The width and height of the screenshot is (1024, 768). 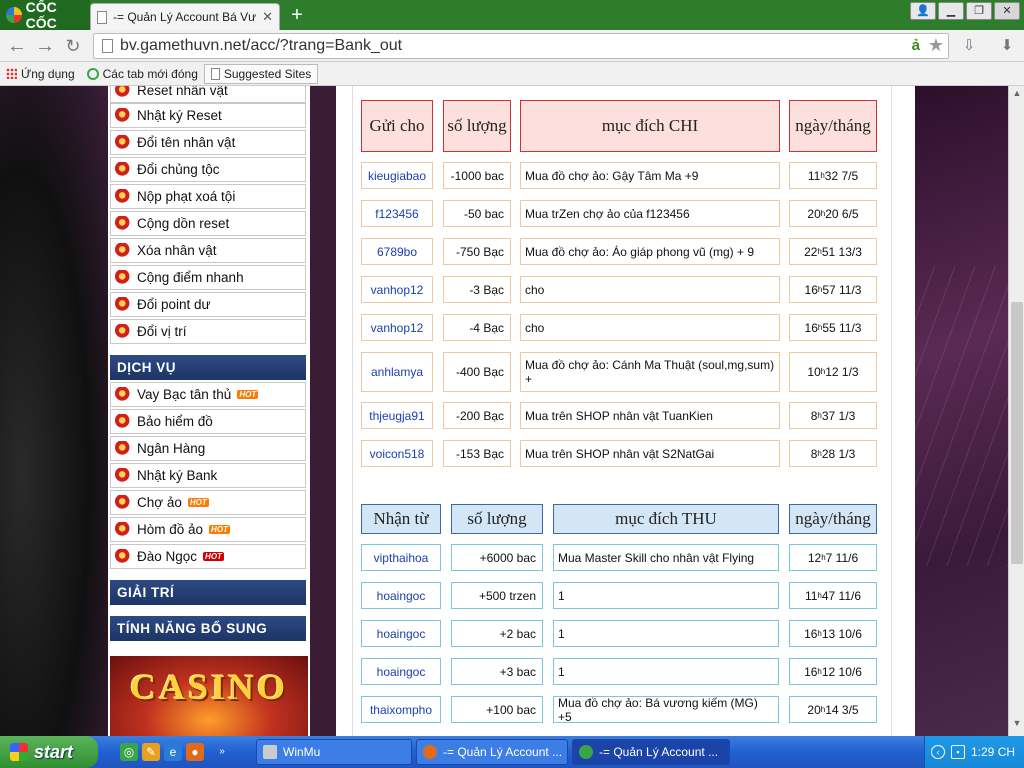 I want to click on date-rest: 57 11/3, so click(x=842, y=289).